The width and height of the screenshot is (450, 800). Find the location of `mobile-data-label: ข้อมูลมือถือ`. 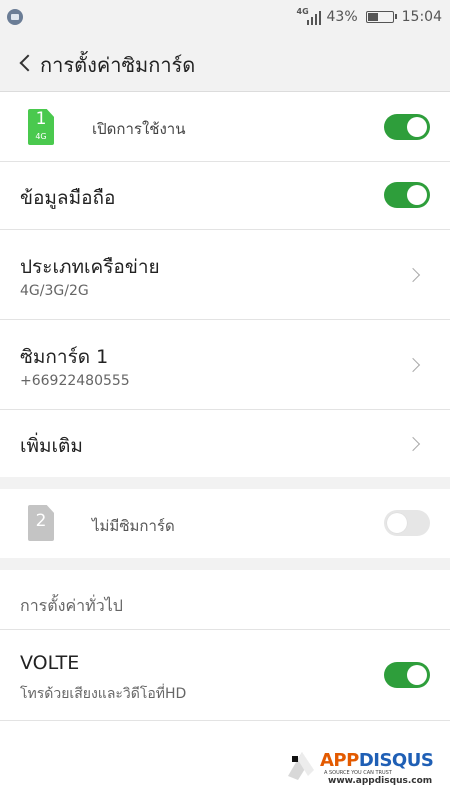

mobile-data-label: ข้อมูลมือถือ is located at coordinates (68, 198).